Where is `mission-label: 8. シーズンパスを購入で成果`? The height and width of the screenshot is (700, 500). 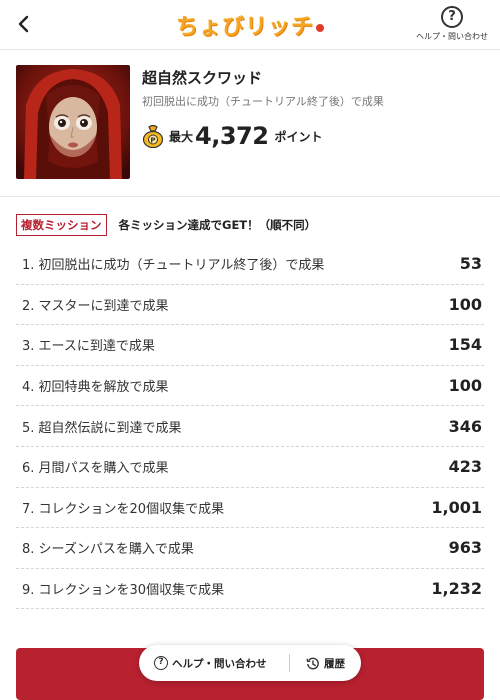
mission-label: 8. シーズンパスを購入で成果 is located at coordinates (108, 550).